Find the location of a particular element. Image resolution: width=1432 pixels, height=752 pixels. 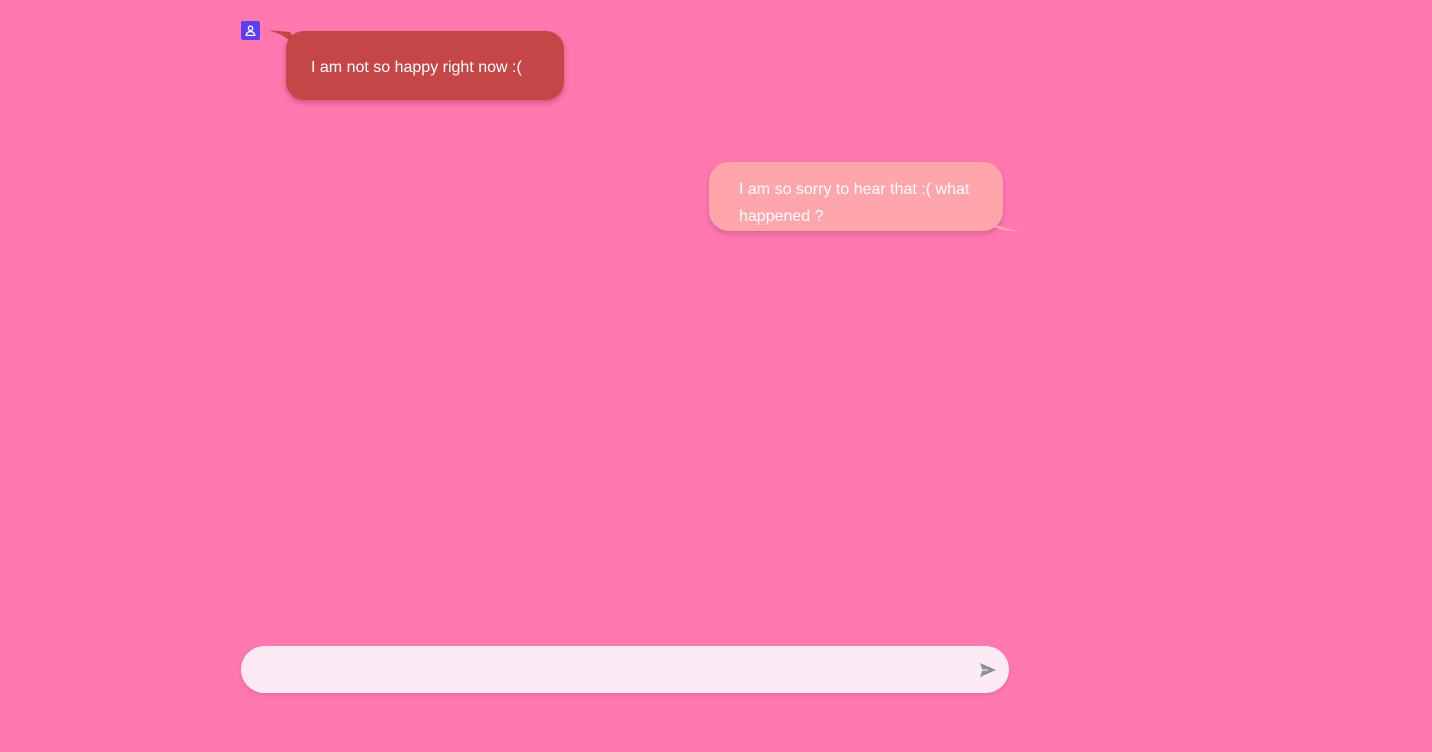

incoming-message-bubble: I am not so happy right now :( is located at coordinates (425, 65).